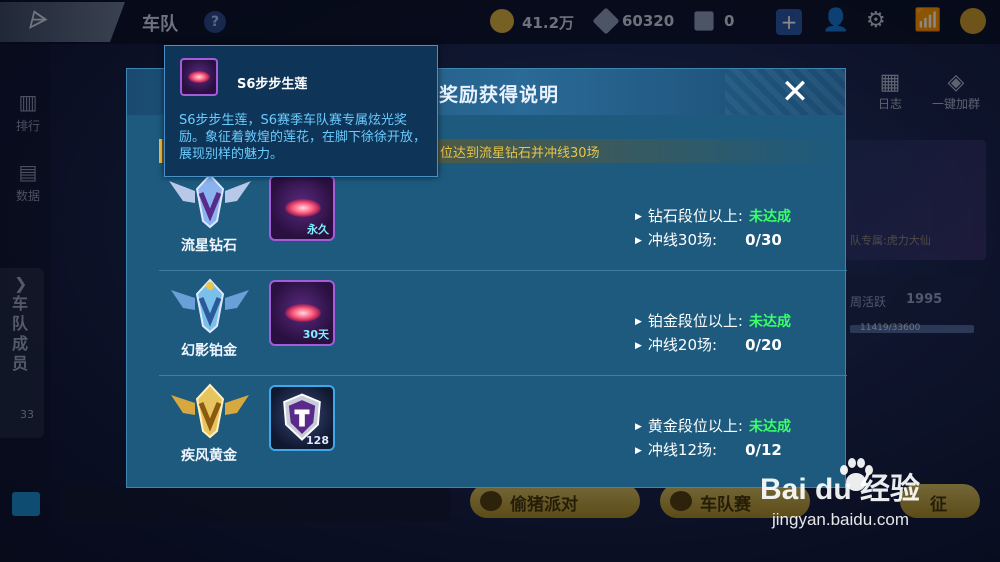  I want to click on gold-rank-badge-icon, so click(210, 411).